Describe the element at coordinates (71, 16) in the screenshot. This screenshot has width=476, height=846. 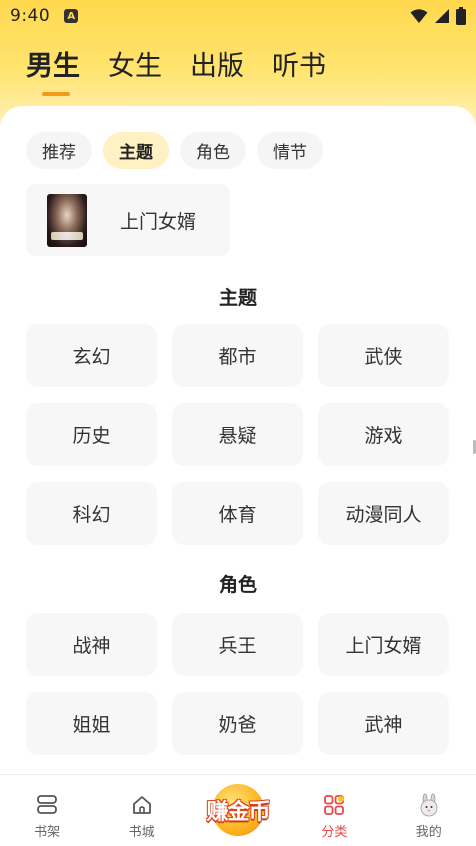
I see `notification-app-icon: A` at that location.